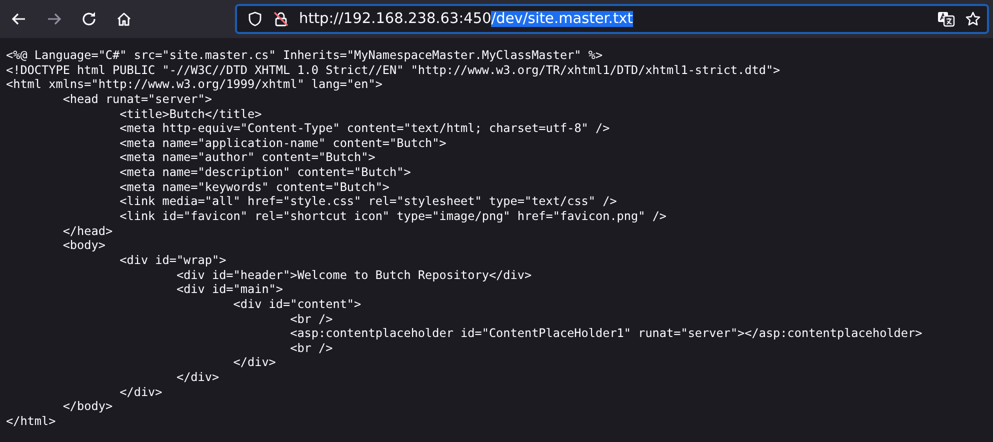 This screenshot has width=993, height=442. What do you see at coordinates (282, 143) in the screenshot?
I see `code-line: <meta name="application-name" content="Butch">` at bounding box center [282, 143].